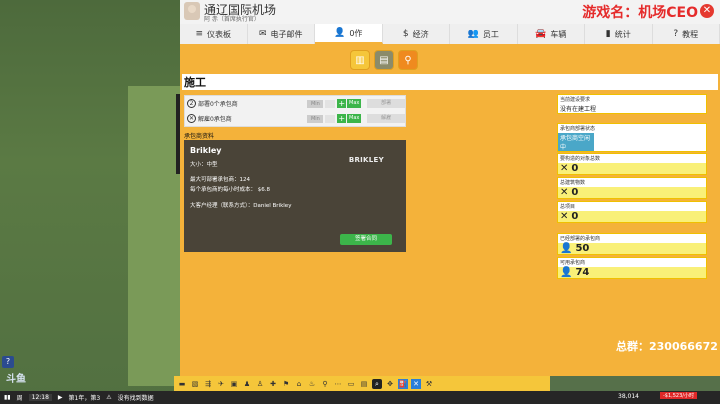  What do you see at coordinates (295, 103) in the screenshot?
I see `deploy-row: 2 部署0个承包商 Min + Max 部署` at bounding box center [295, 103].